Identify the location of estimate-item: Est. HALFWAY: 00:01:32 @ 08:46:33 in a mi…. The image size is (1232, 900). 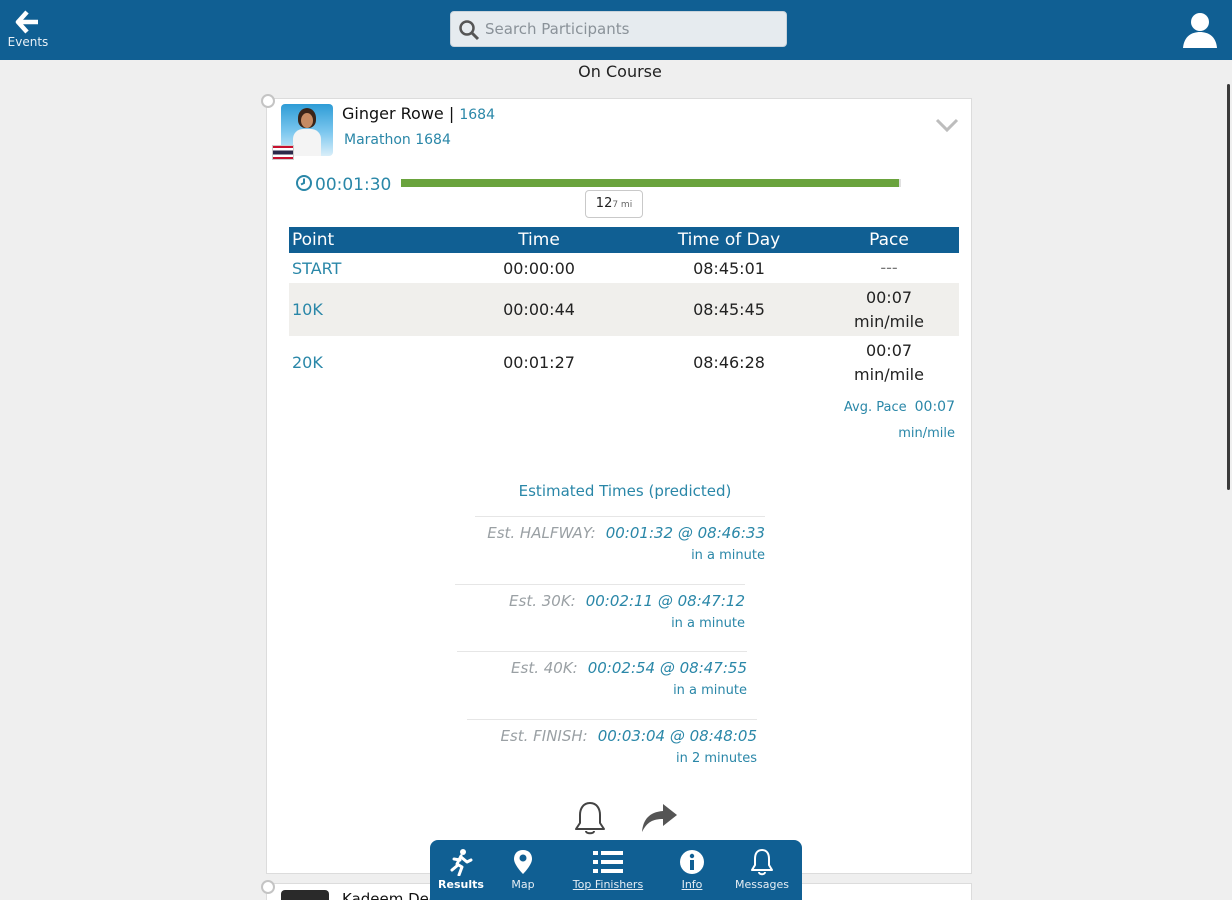
(615, 539).